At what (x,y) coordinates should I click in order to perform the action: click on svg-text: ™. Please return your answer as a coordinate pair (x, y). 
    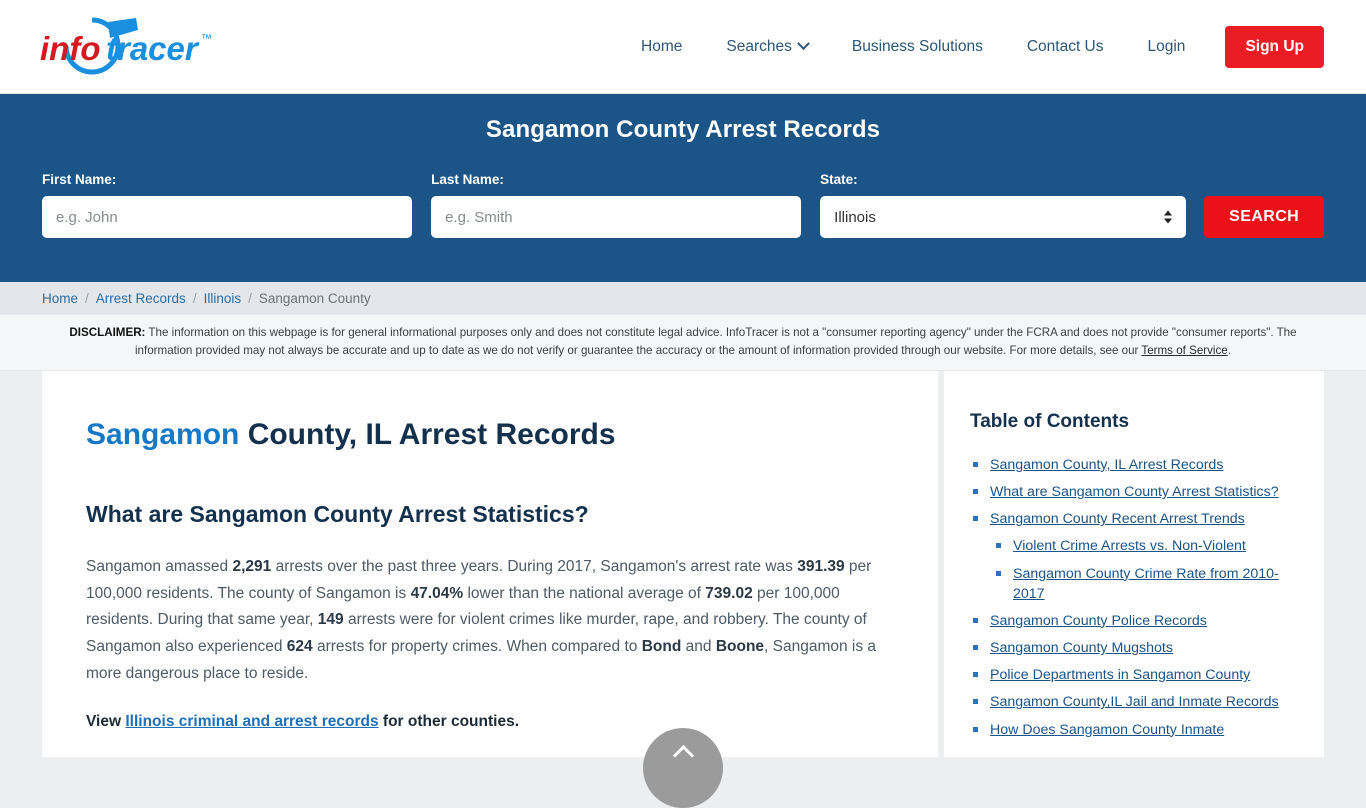
    Looking at the image, I should click on (206, 39).